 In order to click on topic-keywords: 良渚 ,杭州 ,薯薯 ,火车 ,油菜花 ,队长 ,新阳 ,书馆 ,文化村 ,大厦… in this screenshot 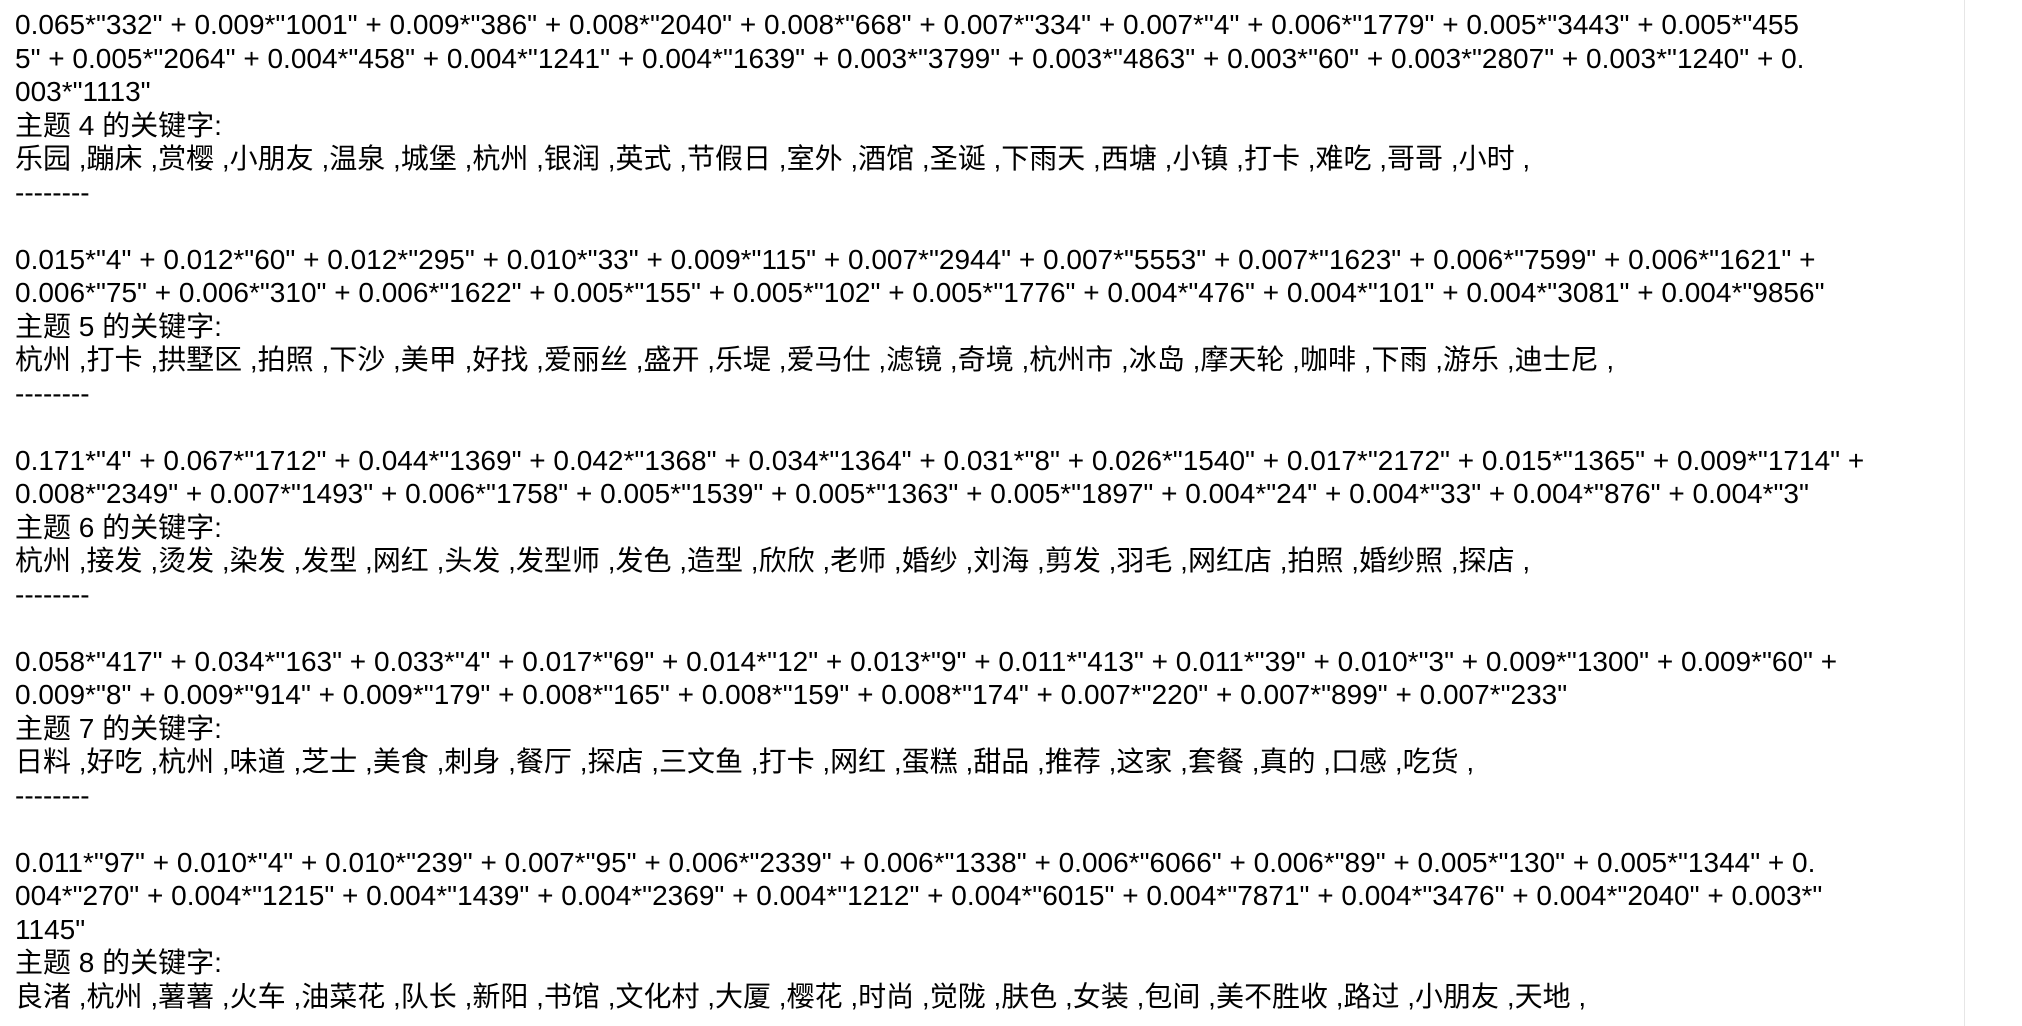, I will do `click(801, 996)`.